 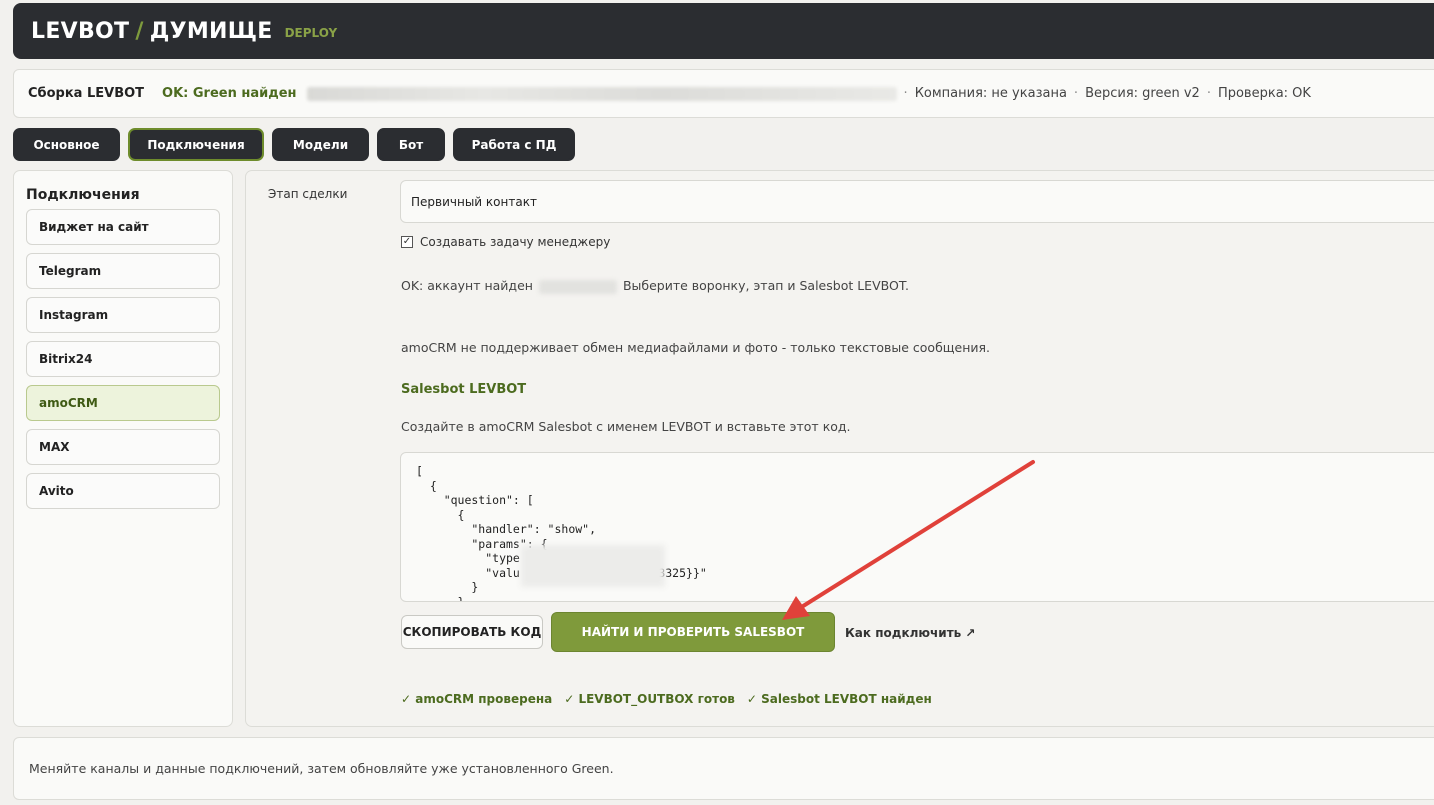 I want to click on sidebar-item-telegram: Telegram, so click(x=123, y=271).